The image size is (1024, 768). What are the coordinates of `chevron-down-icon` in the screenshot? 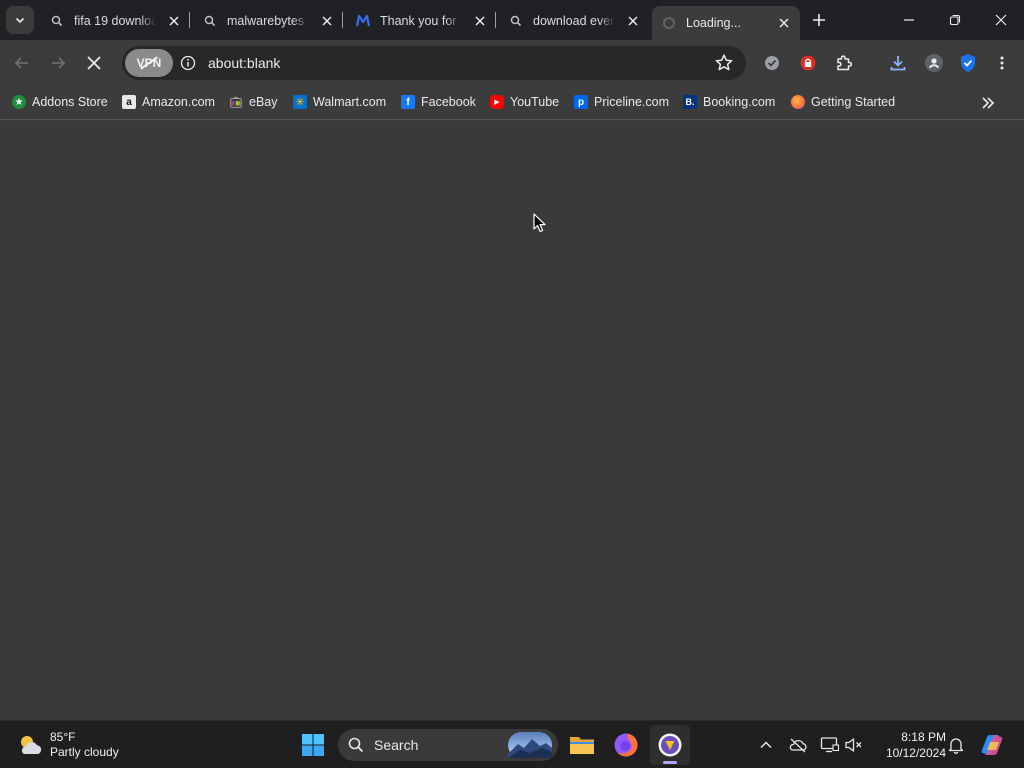 It's located at (20, 20).